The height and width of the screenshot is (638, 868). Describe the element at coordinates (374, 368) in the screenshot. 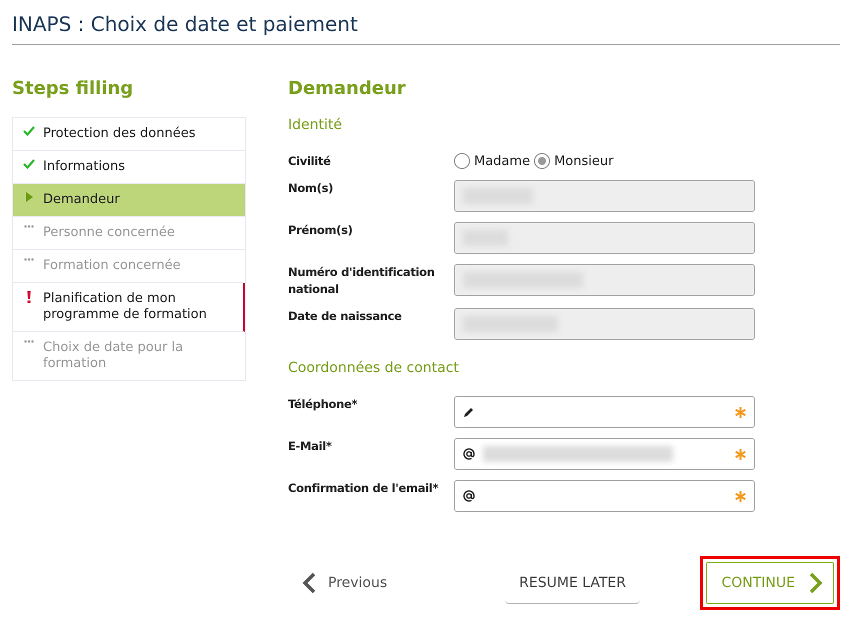

I see `section-title: Coordonnées de contact` at that location.